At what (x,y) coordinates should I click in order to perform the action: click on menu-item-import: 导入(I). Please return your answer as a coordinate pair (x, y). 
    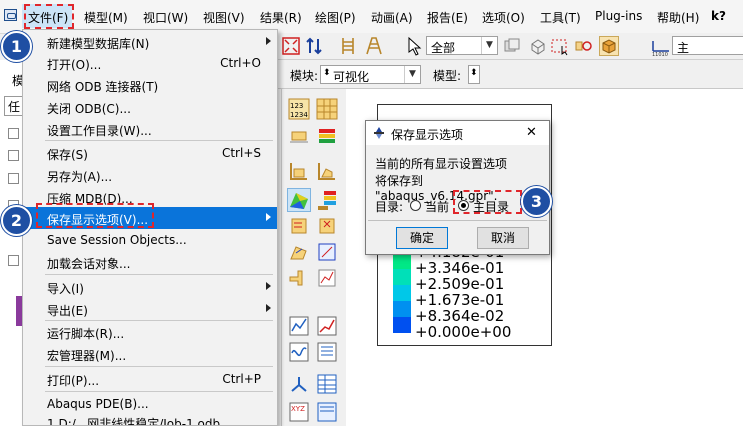
    Looking at the image, I should click on (150, 287).